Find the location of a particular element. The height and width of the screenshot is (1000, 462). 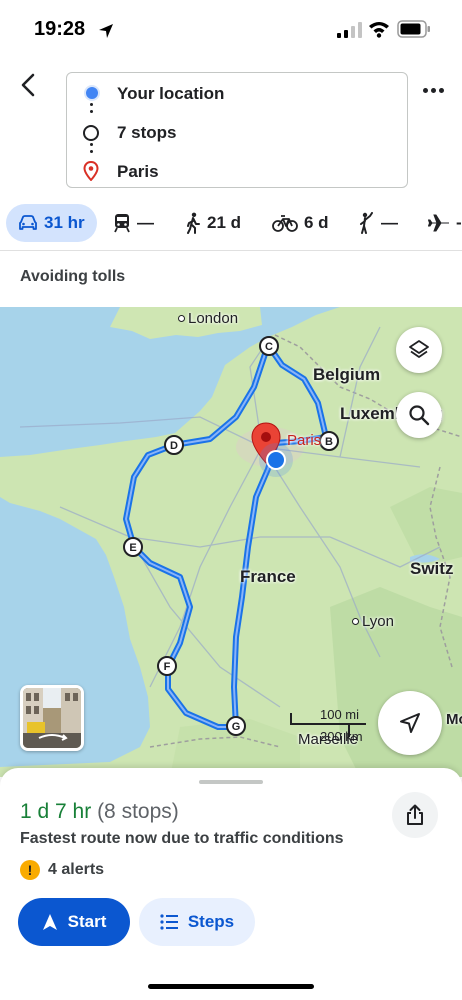

street-view-thumbnail is located at coordinates (52, 718).